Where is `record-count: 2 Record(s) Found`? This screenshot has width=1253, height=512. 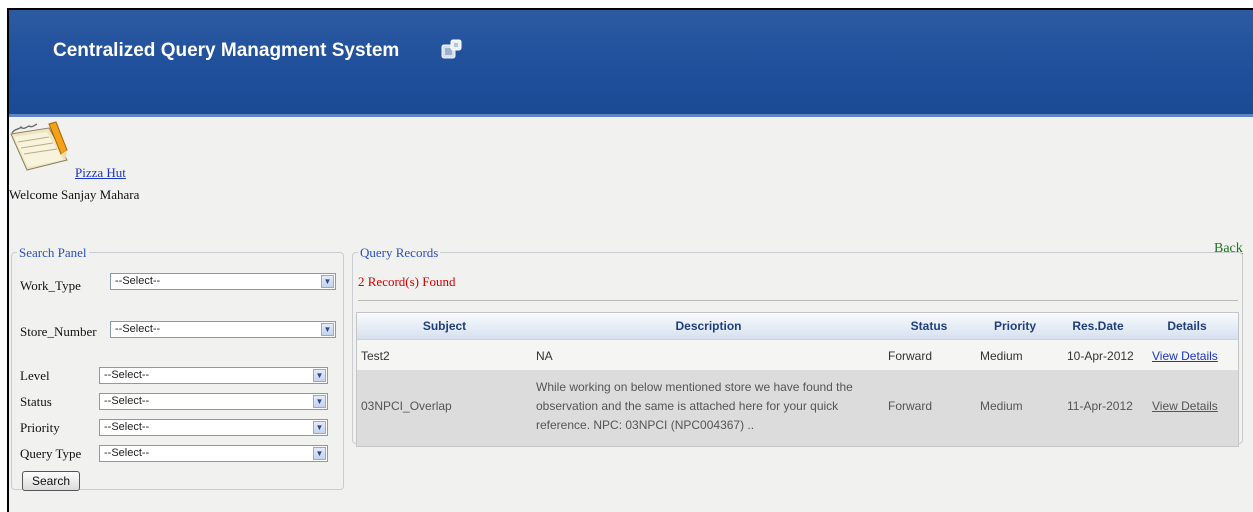 record-count: 2 Record(s) Found is located at coordinates (407, 281).